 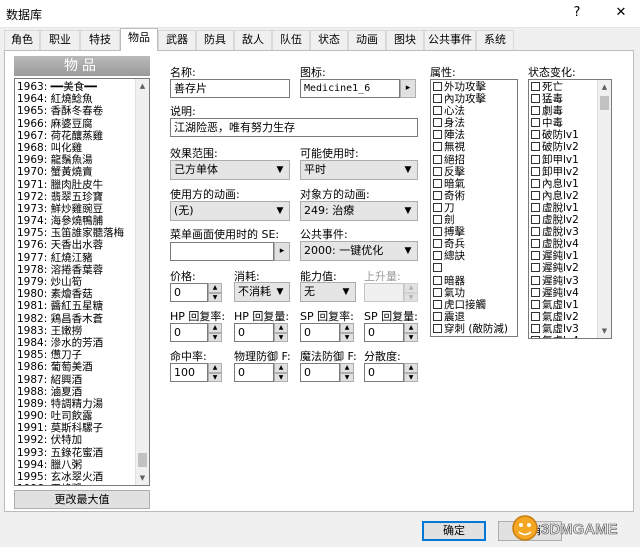 I want to click on attributes-checkbox-item: 刀, so click(x=474, y=208).